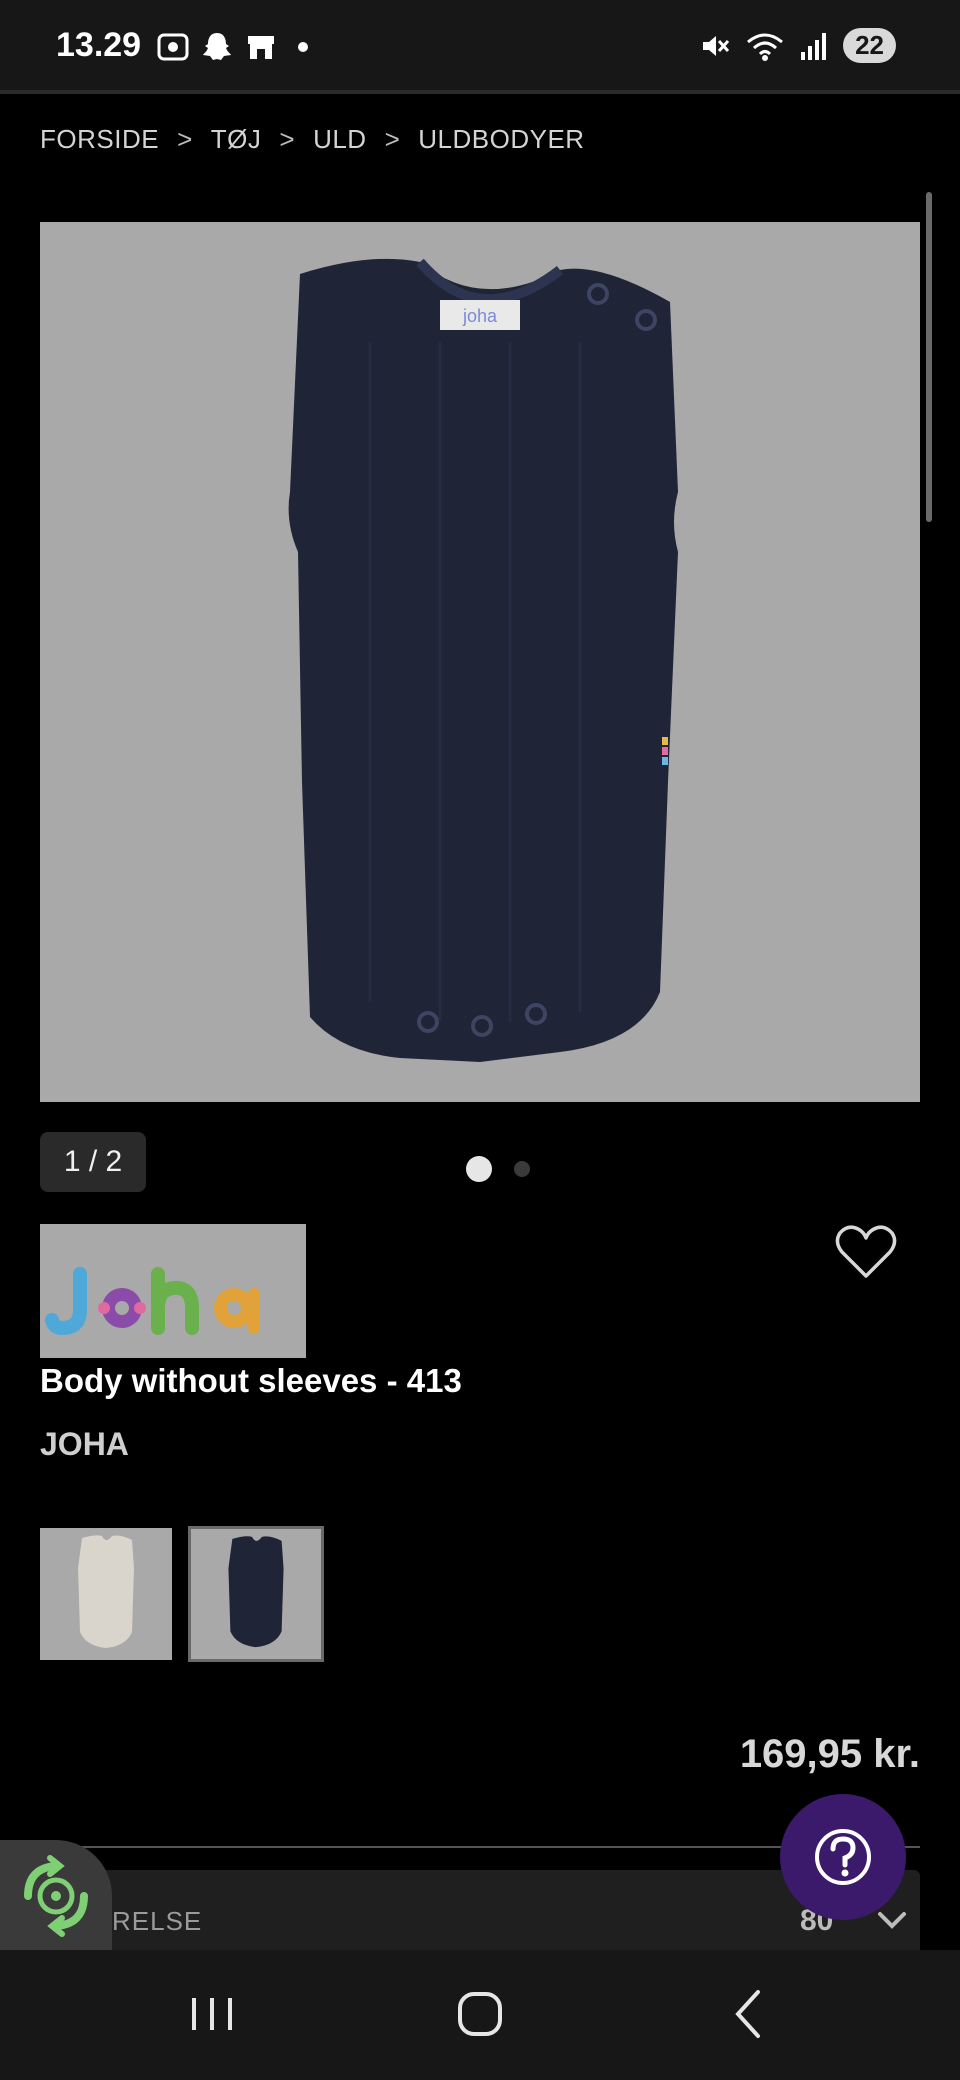  I want to click on brand-logo, so click(173, 1291).